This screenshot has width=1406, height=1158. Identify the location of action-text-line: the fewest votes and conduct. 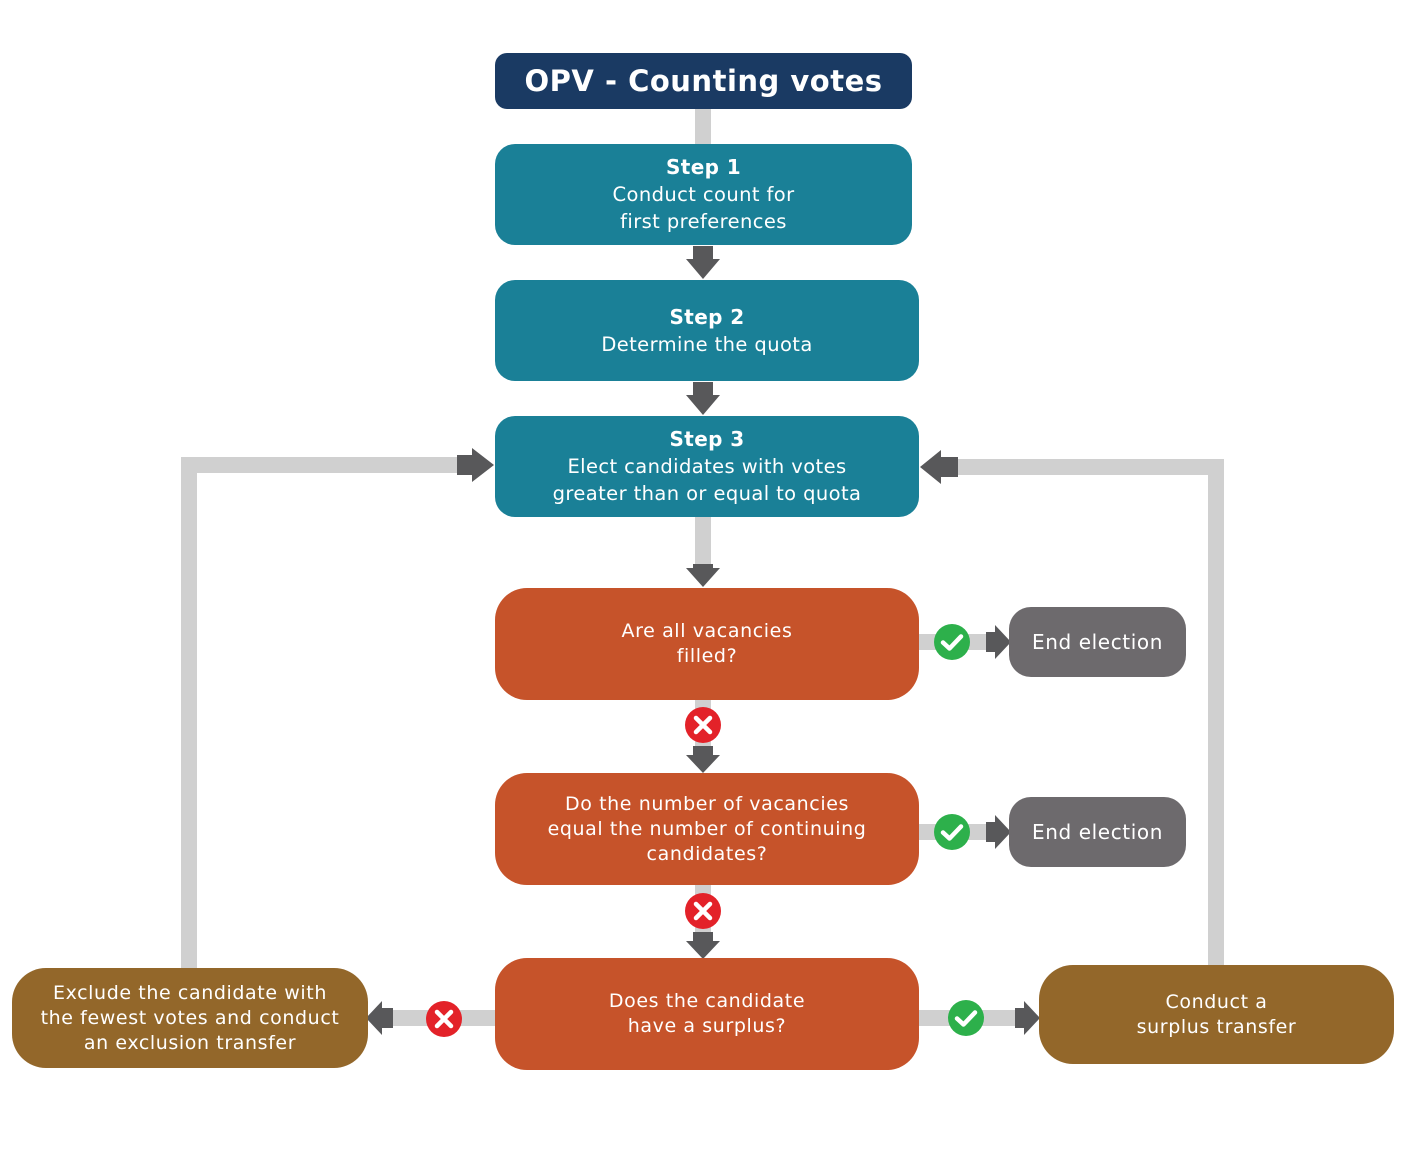
(190, 1017).